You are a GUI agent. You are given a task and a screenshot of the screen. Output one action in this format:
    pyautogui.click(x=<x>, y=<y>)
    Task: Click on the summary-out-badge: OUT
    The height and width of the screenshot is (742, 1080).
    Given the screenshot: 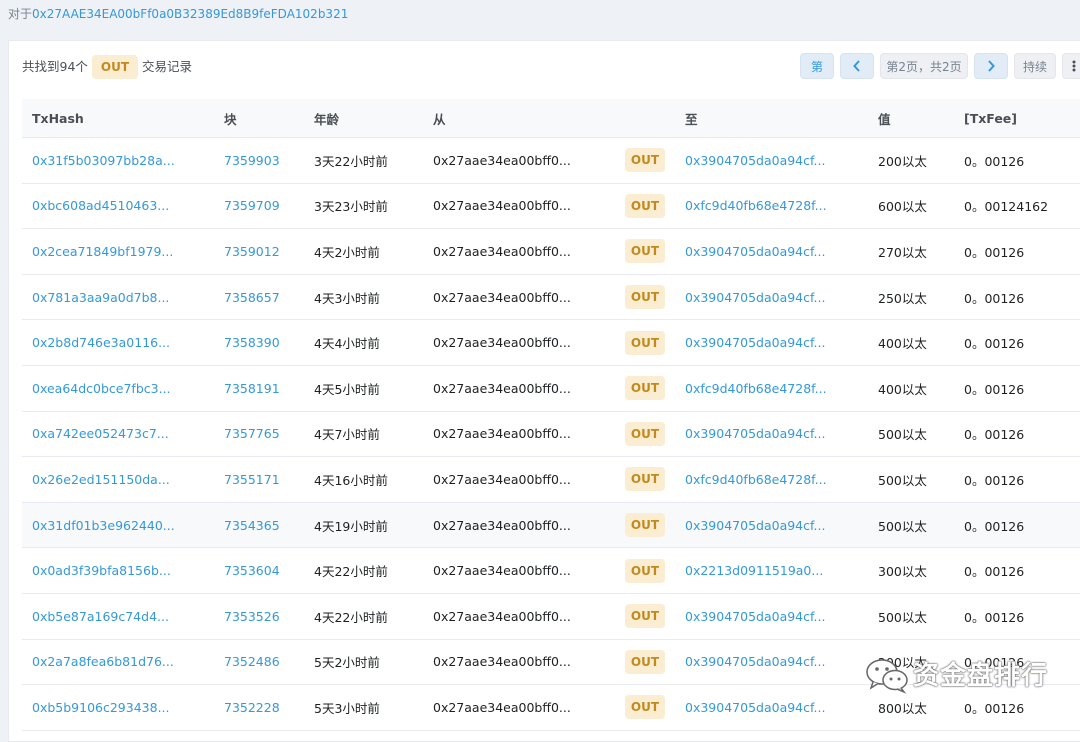 What is the action you would take?
    pyautogui.click(x=115, y=67)
    